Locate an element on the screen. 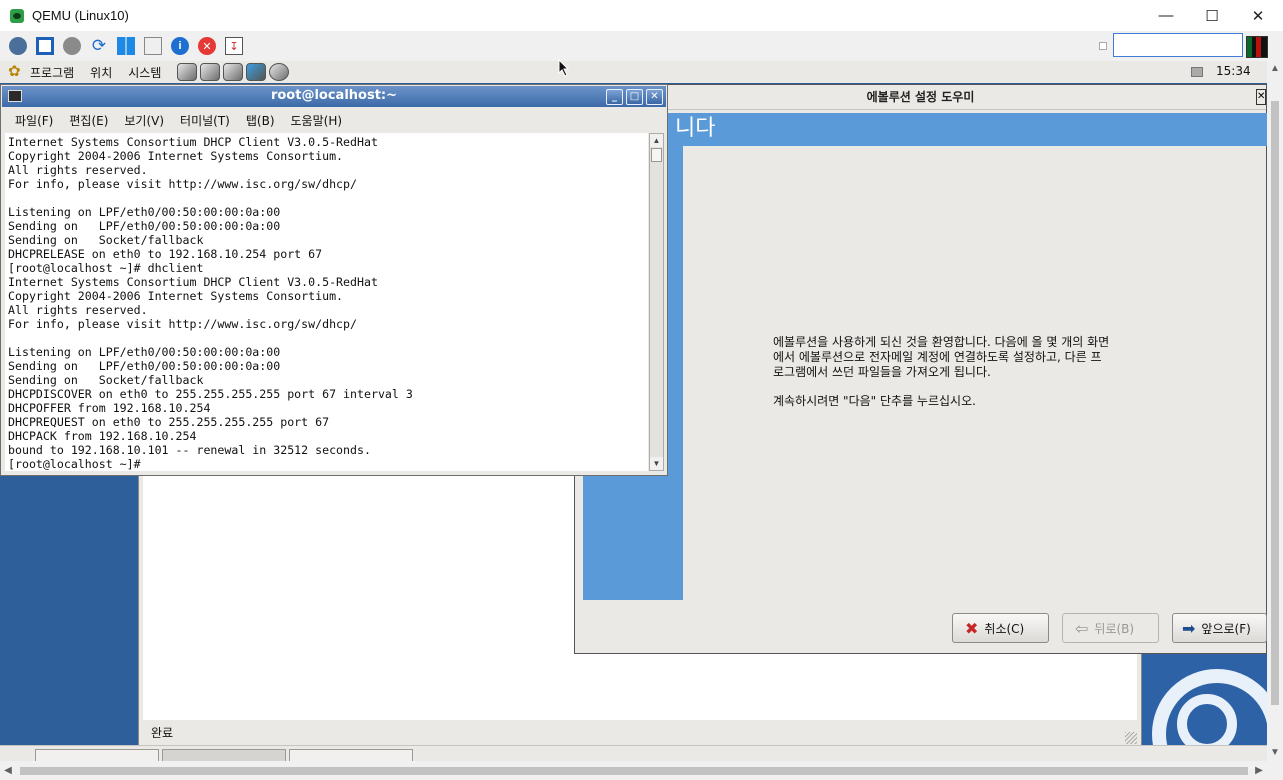 The height and width of the screenshot is (780, 1283). gear-icon is located at coordinates (72, 46).